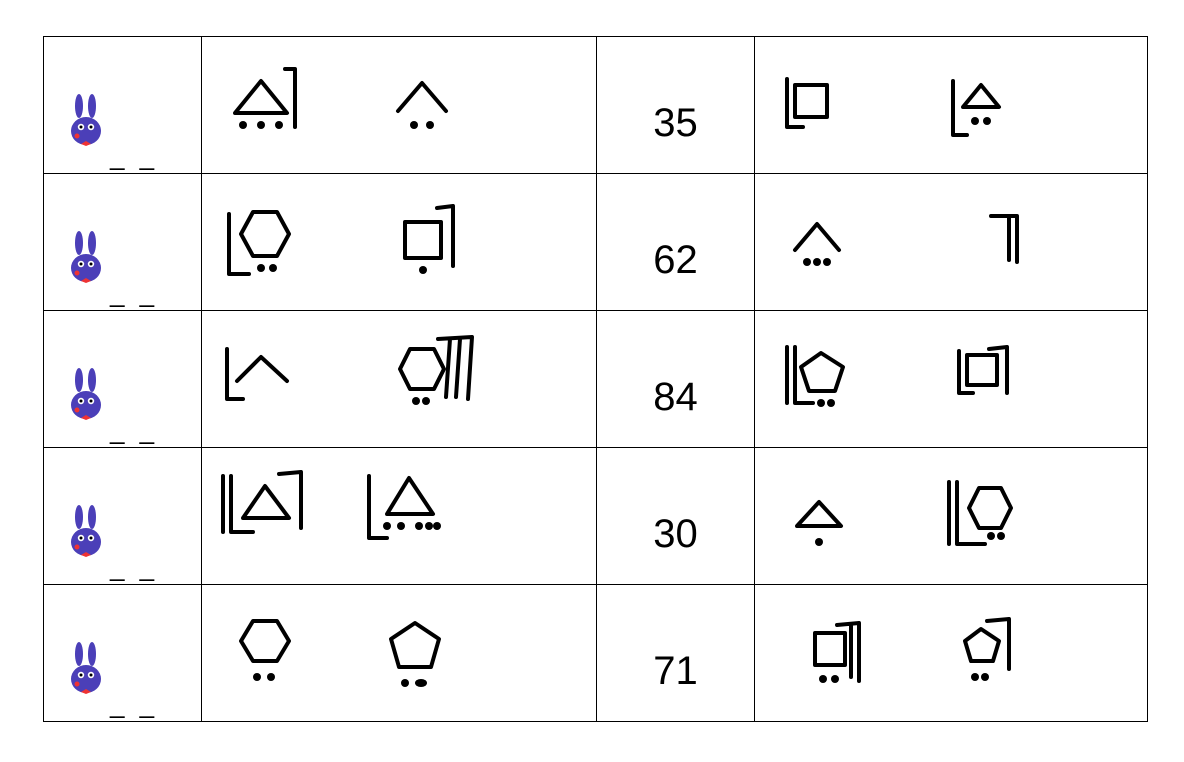  What do you see at coordinates (811, 107) in the screenshot?
I see `square-bracket-symbol` at bounding box center [811, 107].